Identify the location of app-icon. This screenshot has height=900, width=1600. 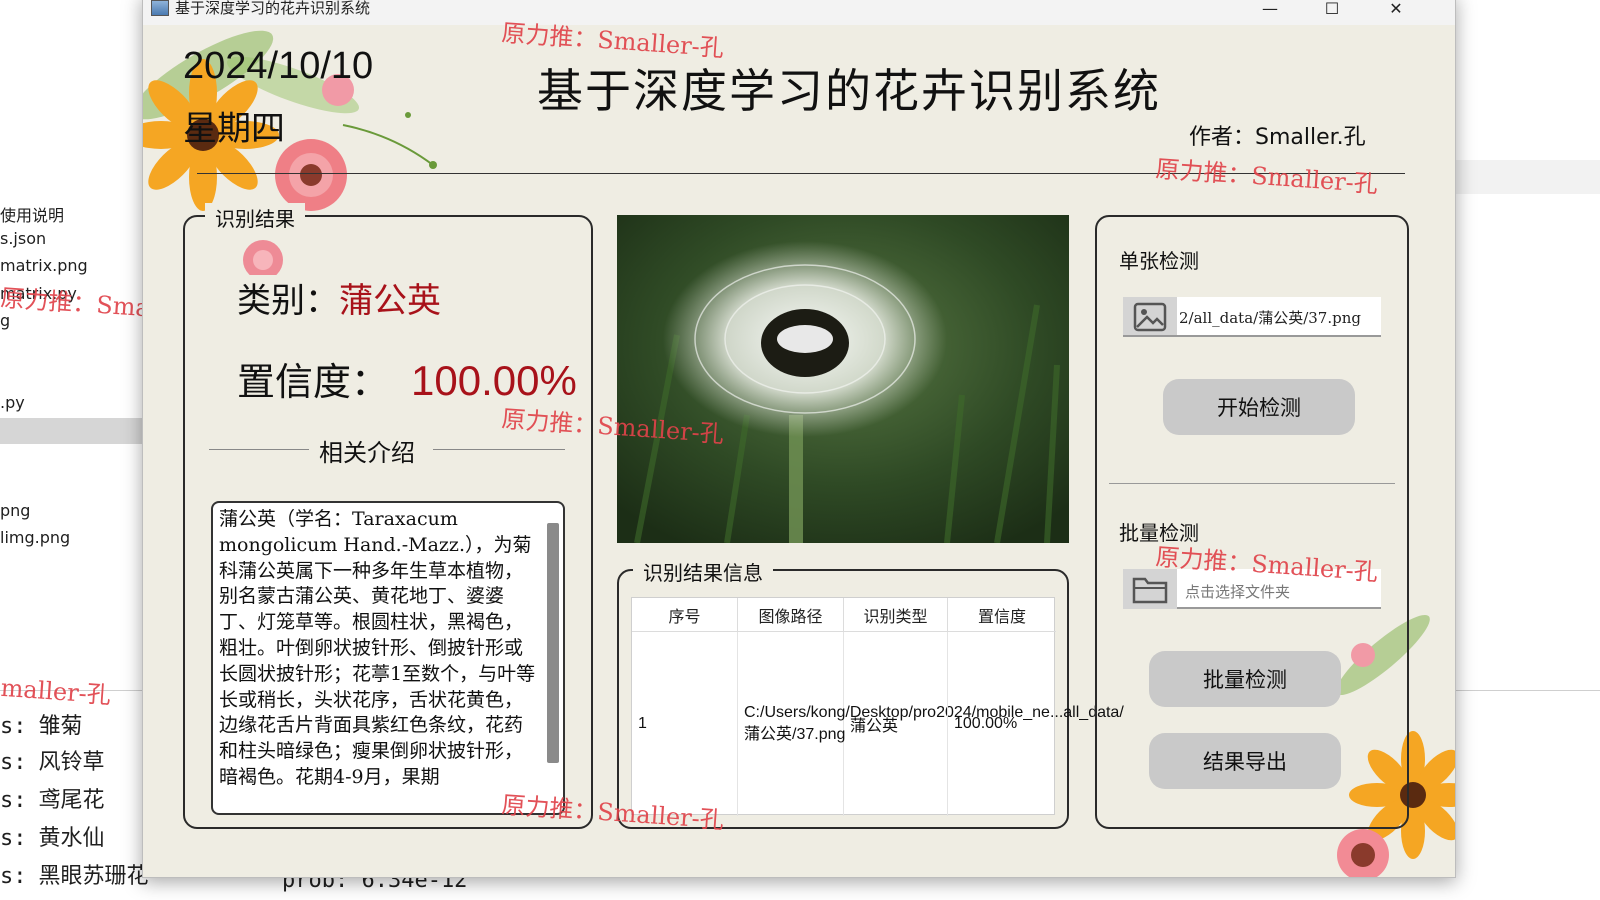
(160, 8).